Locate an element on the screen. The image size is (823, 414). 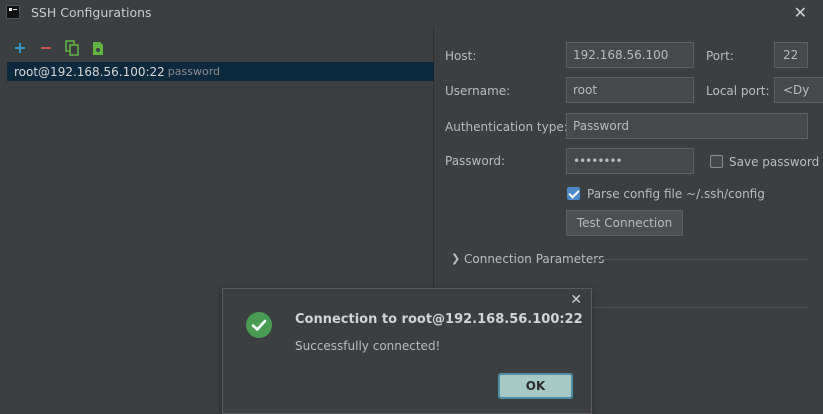
minus-icon is located at coordinates (46, 48).